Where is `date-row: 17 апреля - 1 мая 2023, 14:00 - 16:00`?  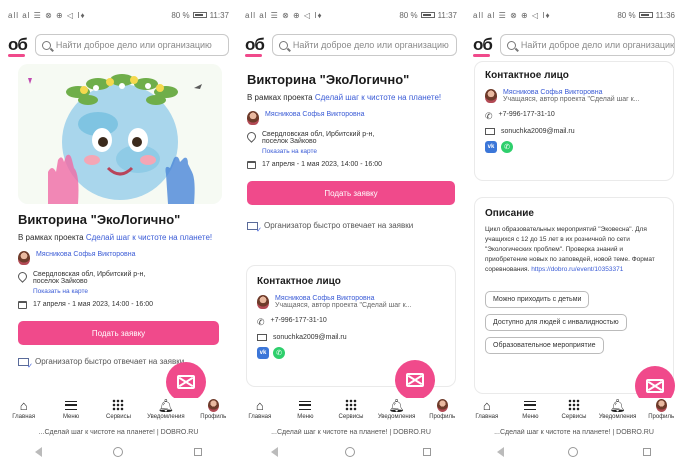 date-row: 17 апреля - 1 мая 2023, 14:00 - 16:00 is located at coordinates (118, 305).